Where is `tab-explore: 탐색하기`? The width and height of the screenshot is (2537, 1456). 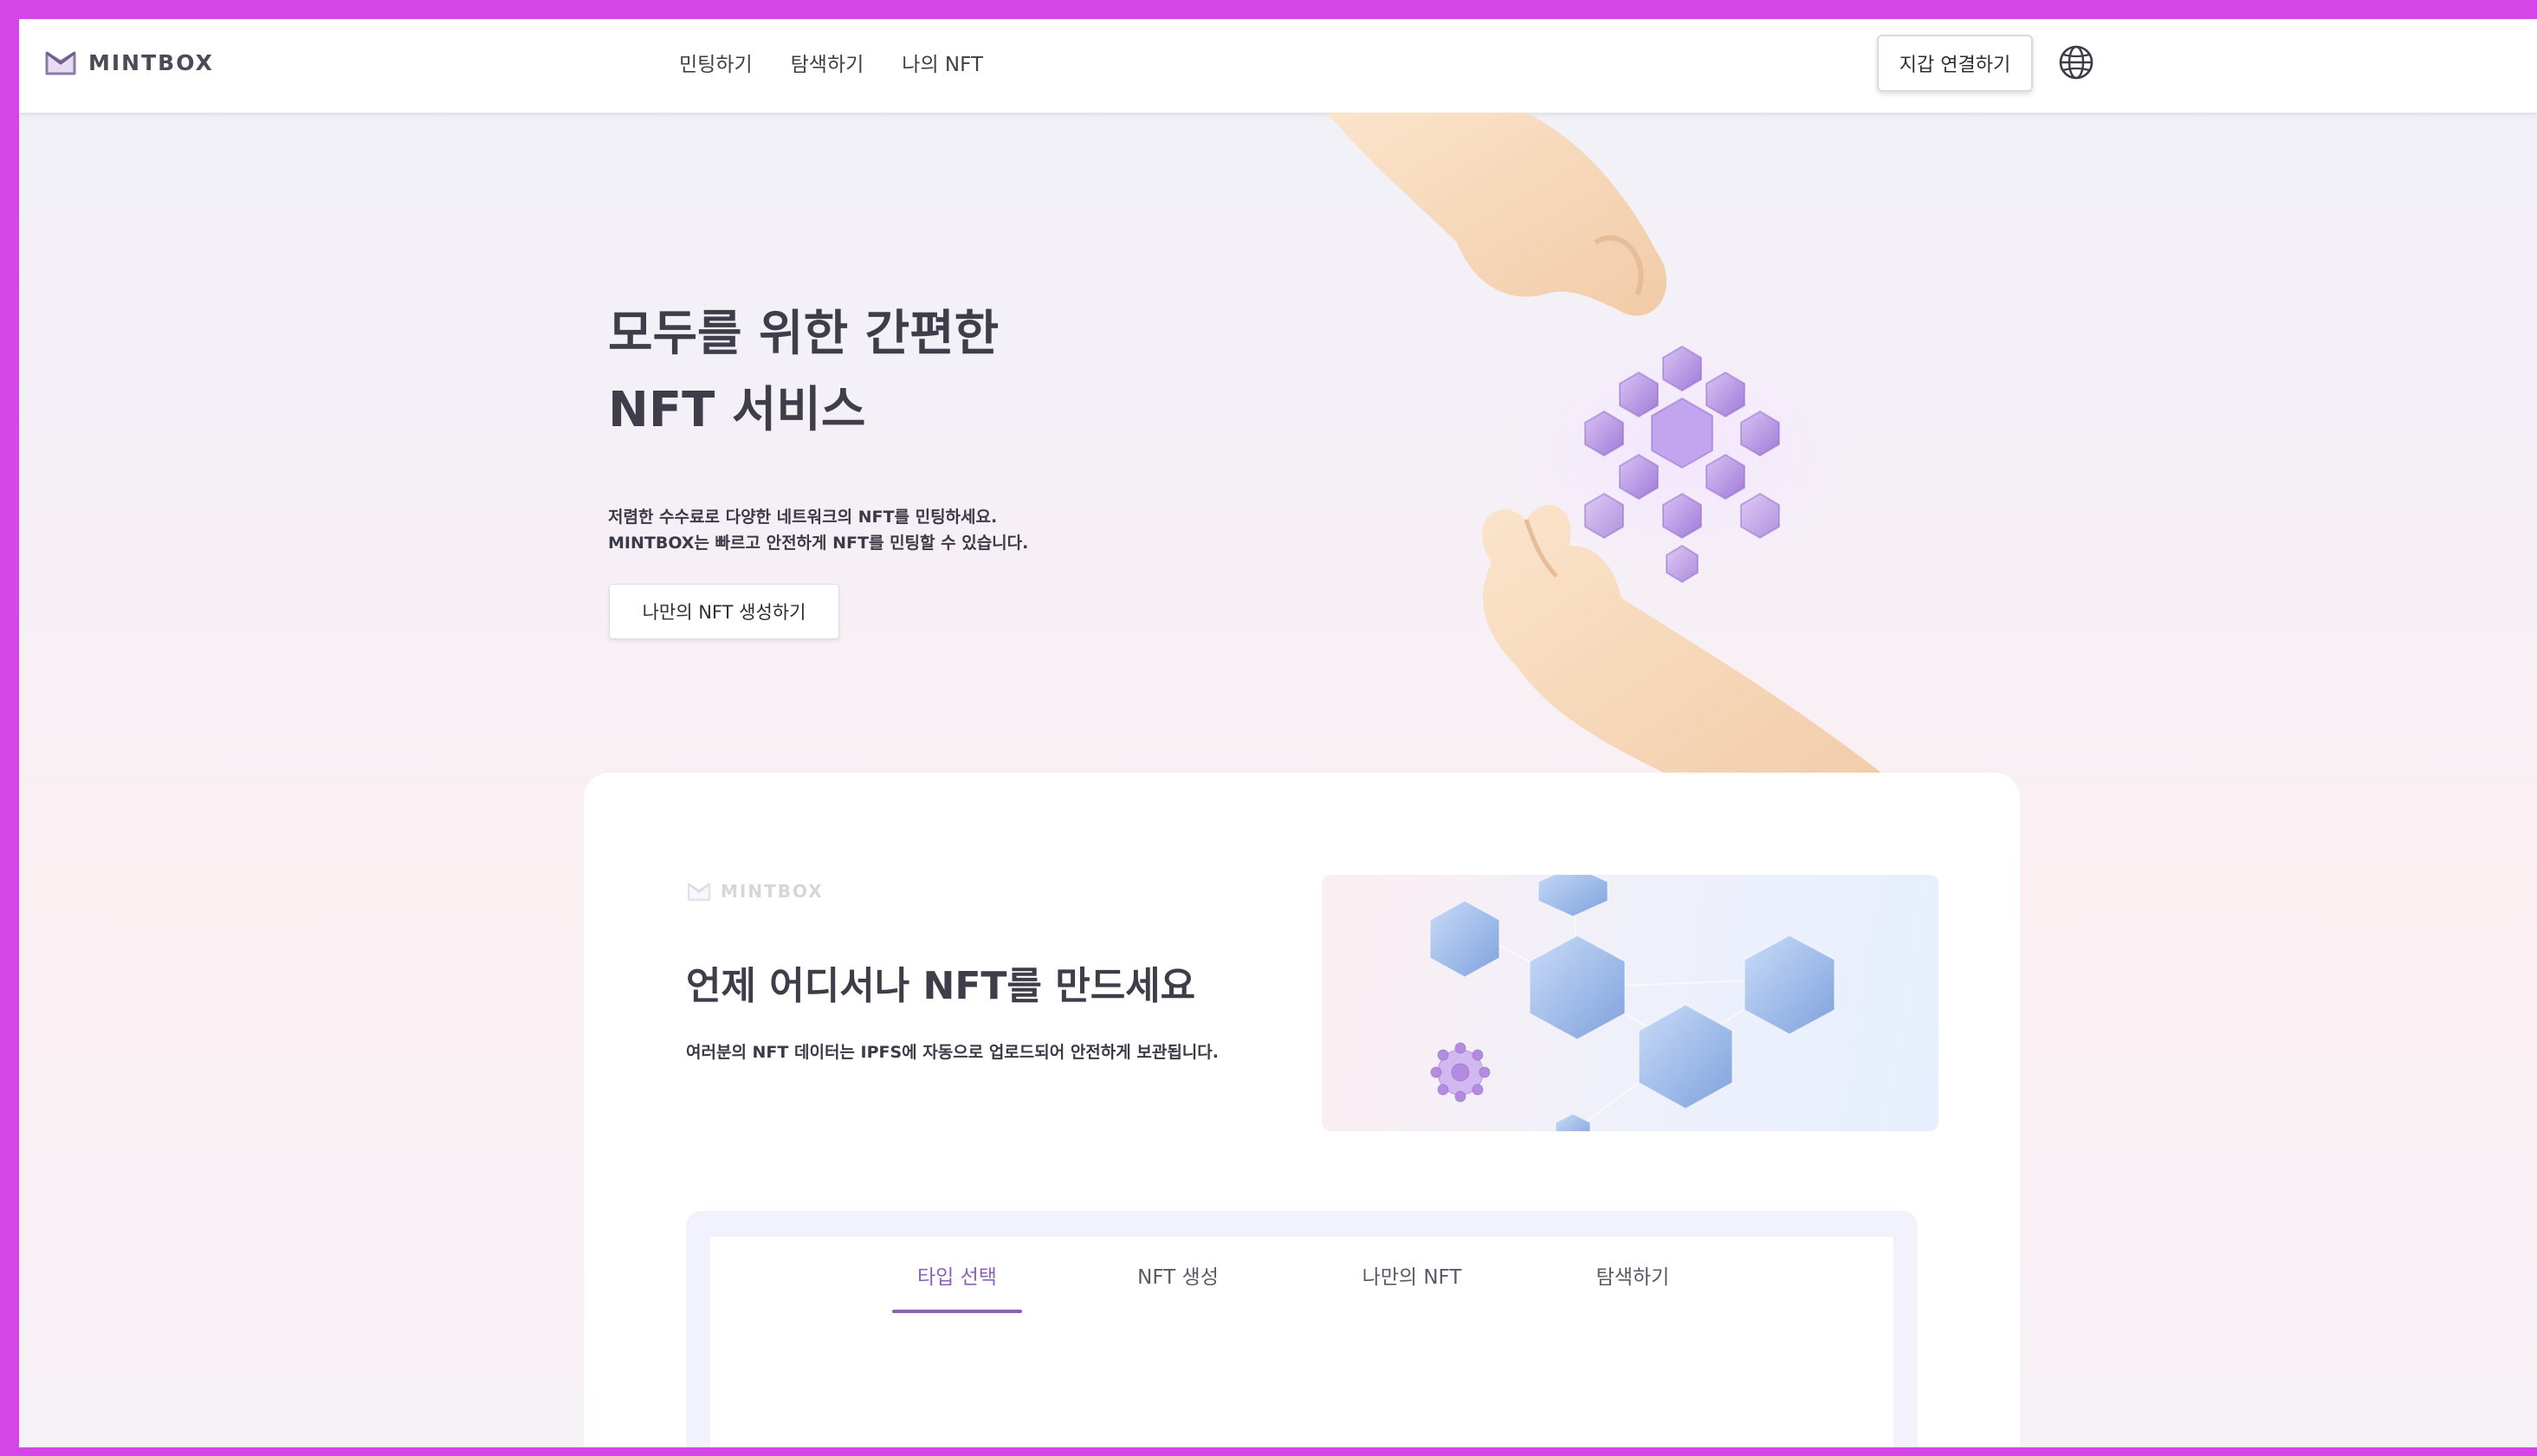 tab-explore: 탐색하기 is located at coordinates (1632, 1275).